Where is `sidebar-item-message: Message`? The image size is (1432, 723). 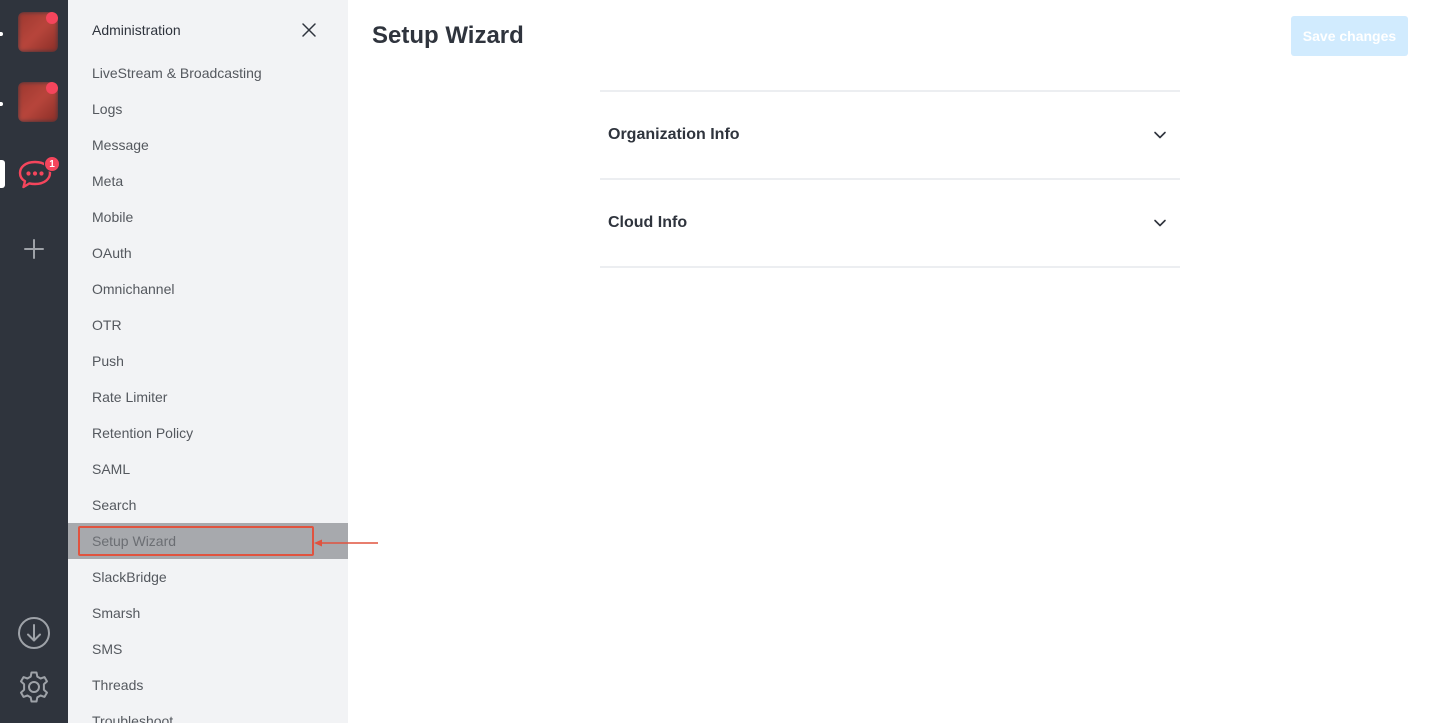
sidebar-item-message: Message is located at coordinates (208, 145).